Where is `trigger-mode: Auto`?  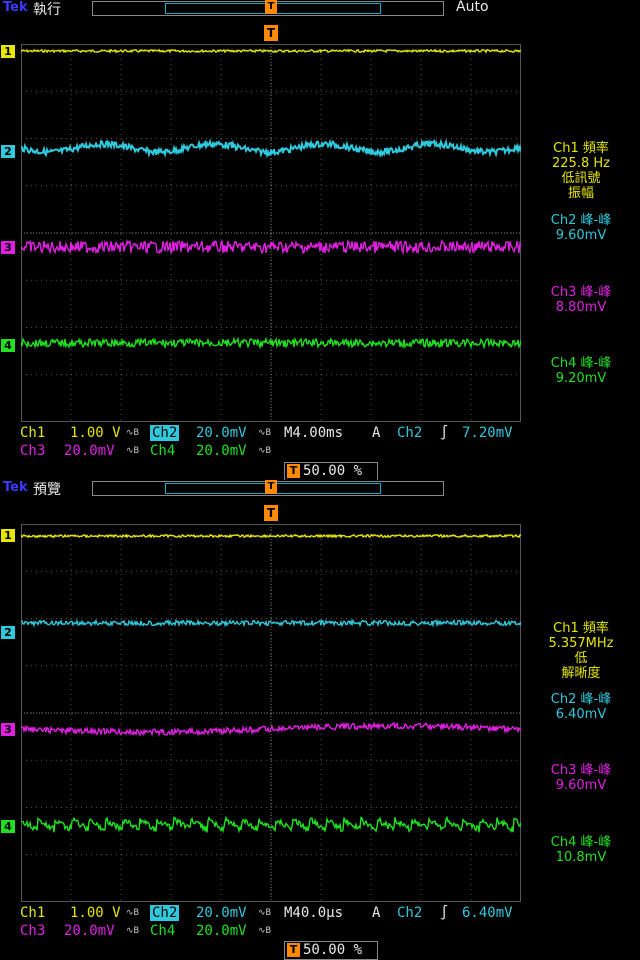
trigger-mode: Auto is located at coordinates (472, 7).